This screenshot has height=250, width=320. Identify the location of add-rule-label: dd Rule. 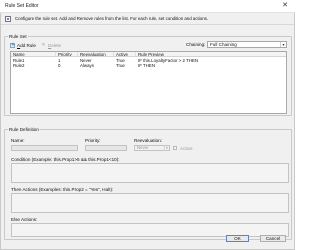
(28, 45).